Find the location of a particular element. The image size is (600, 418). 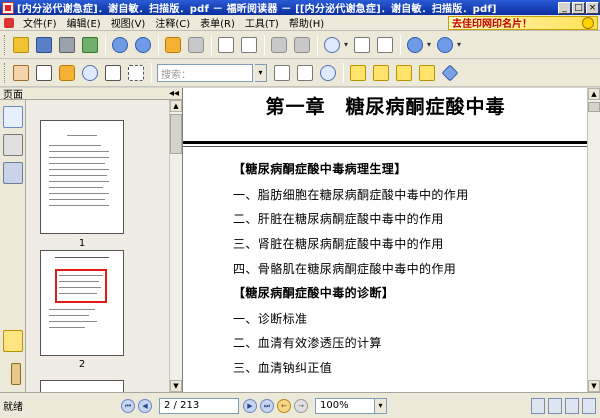

document-menu-icon is located at coordinates (9, 22).